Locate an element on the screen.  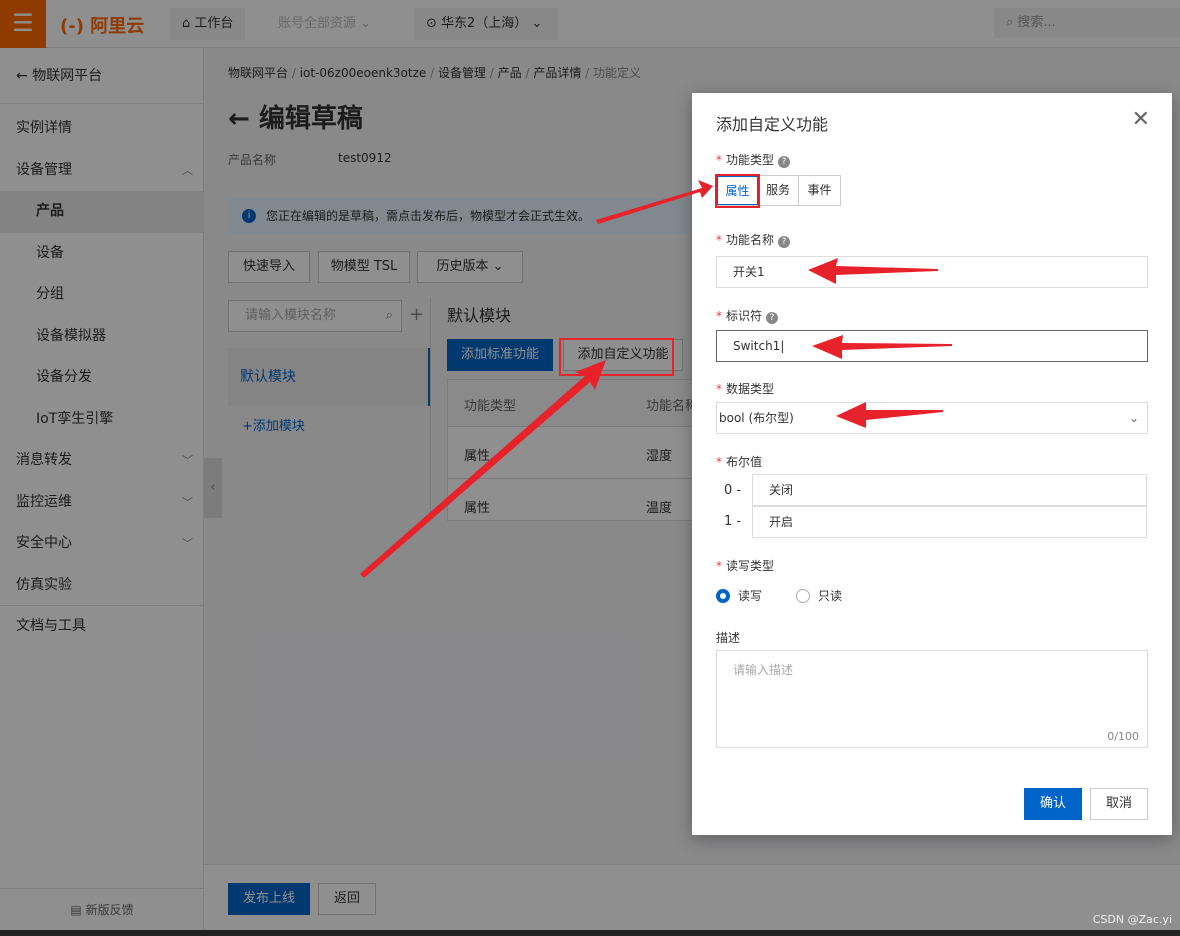
watermark: CSDN @Zac.yi is located at coordinates (1132, 919).